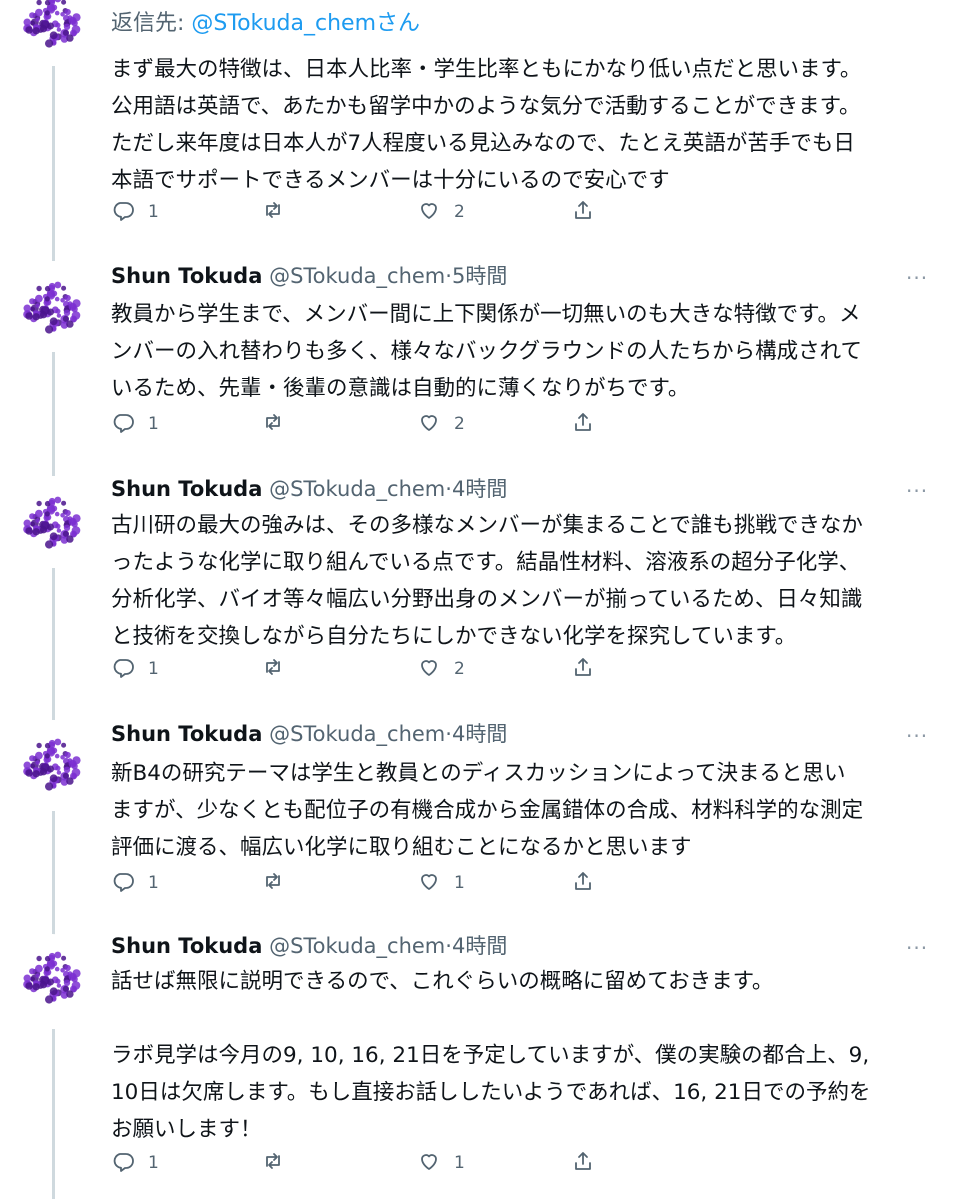  Describe the element at coordinates (148, 23) in the screenshot. I see `reply-to-label: 返信先:` at that location.